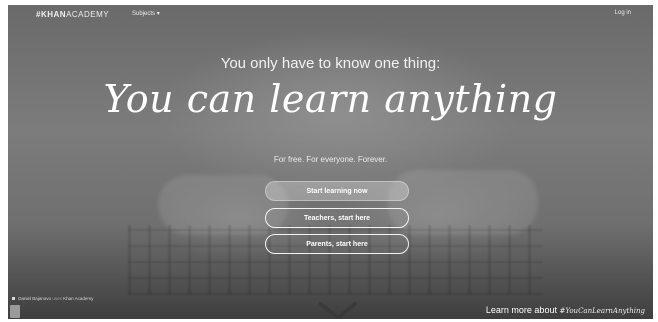 This screenshot has width=658, height=322. I want to click on photo-credit: Daniel Bajanovo uses Khan Academy, so click(52, 298).